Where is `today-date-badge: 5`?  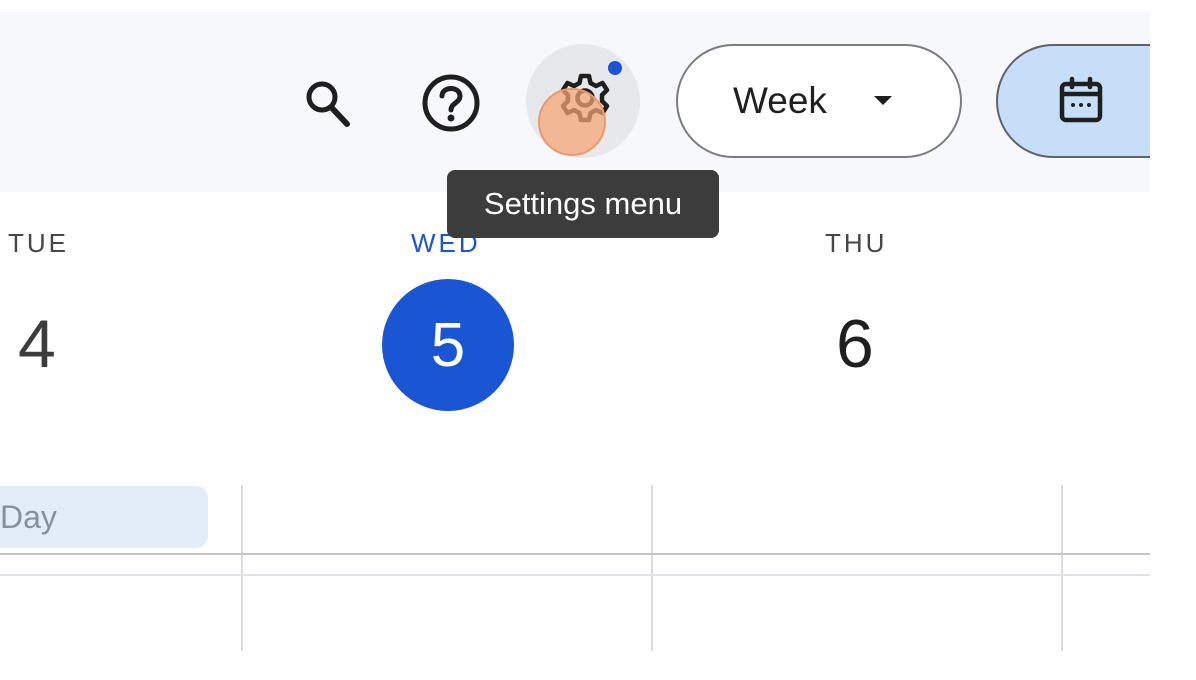 today-date-badge: 5 is located at coordinates (448, 345).